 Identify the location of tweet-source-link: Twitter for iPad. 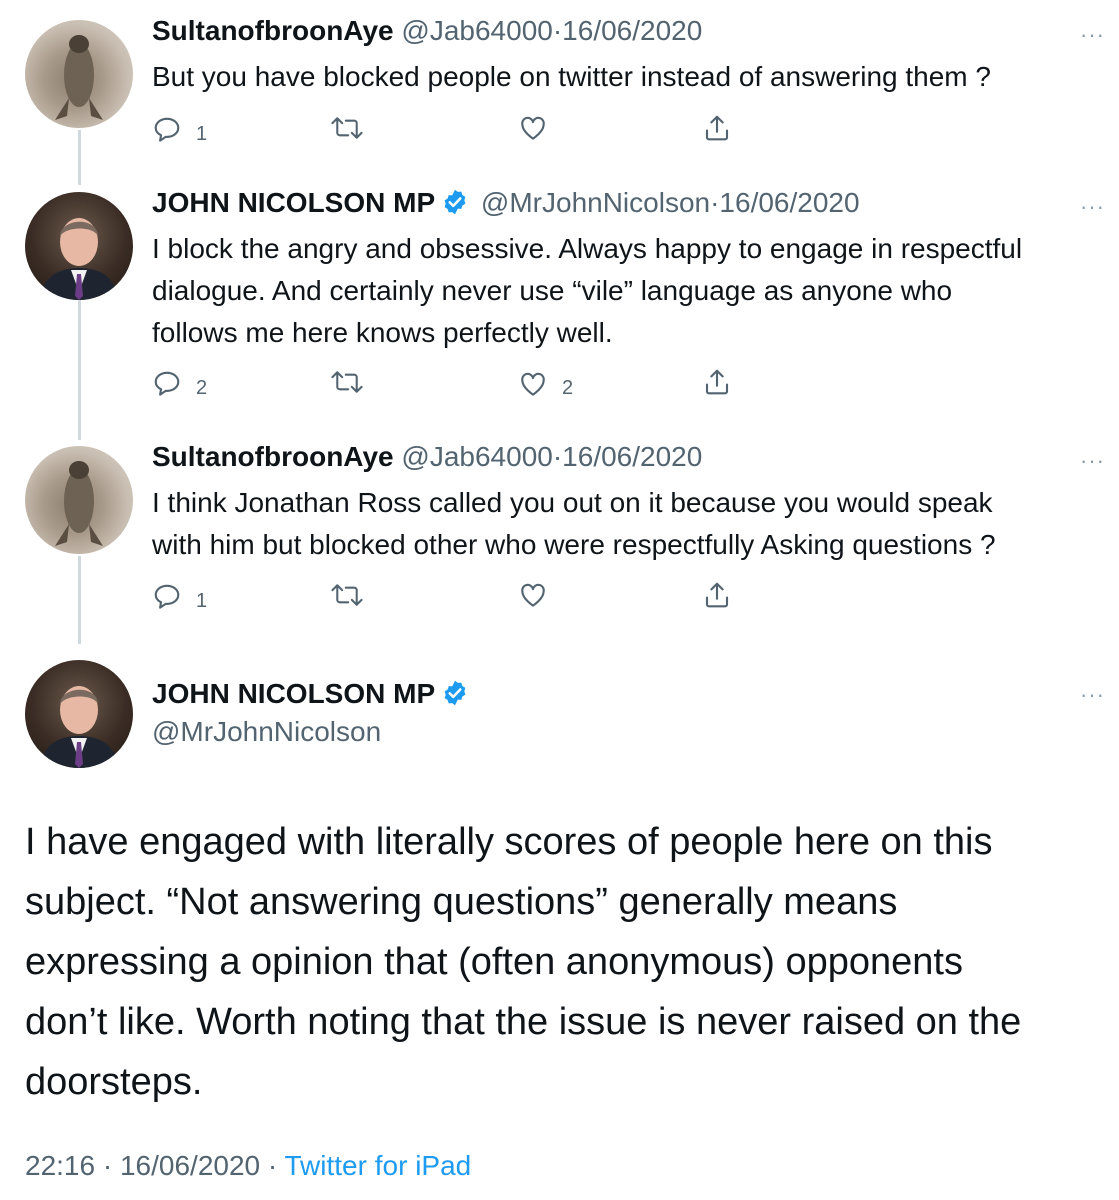
(378, 1165).